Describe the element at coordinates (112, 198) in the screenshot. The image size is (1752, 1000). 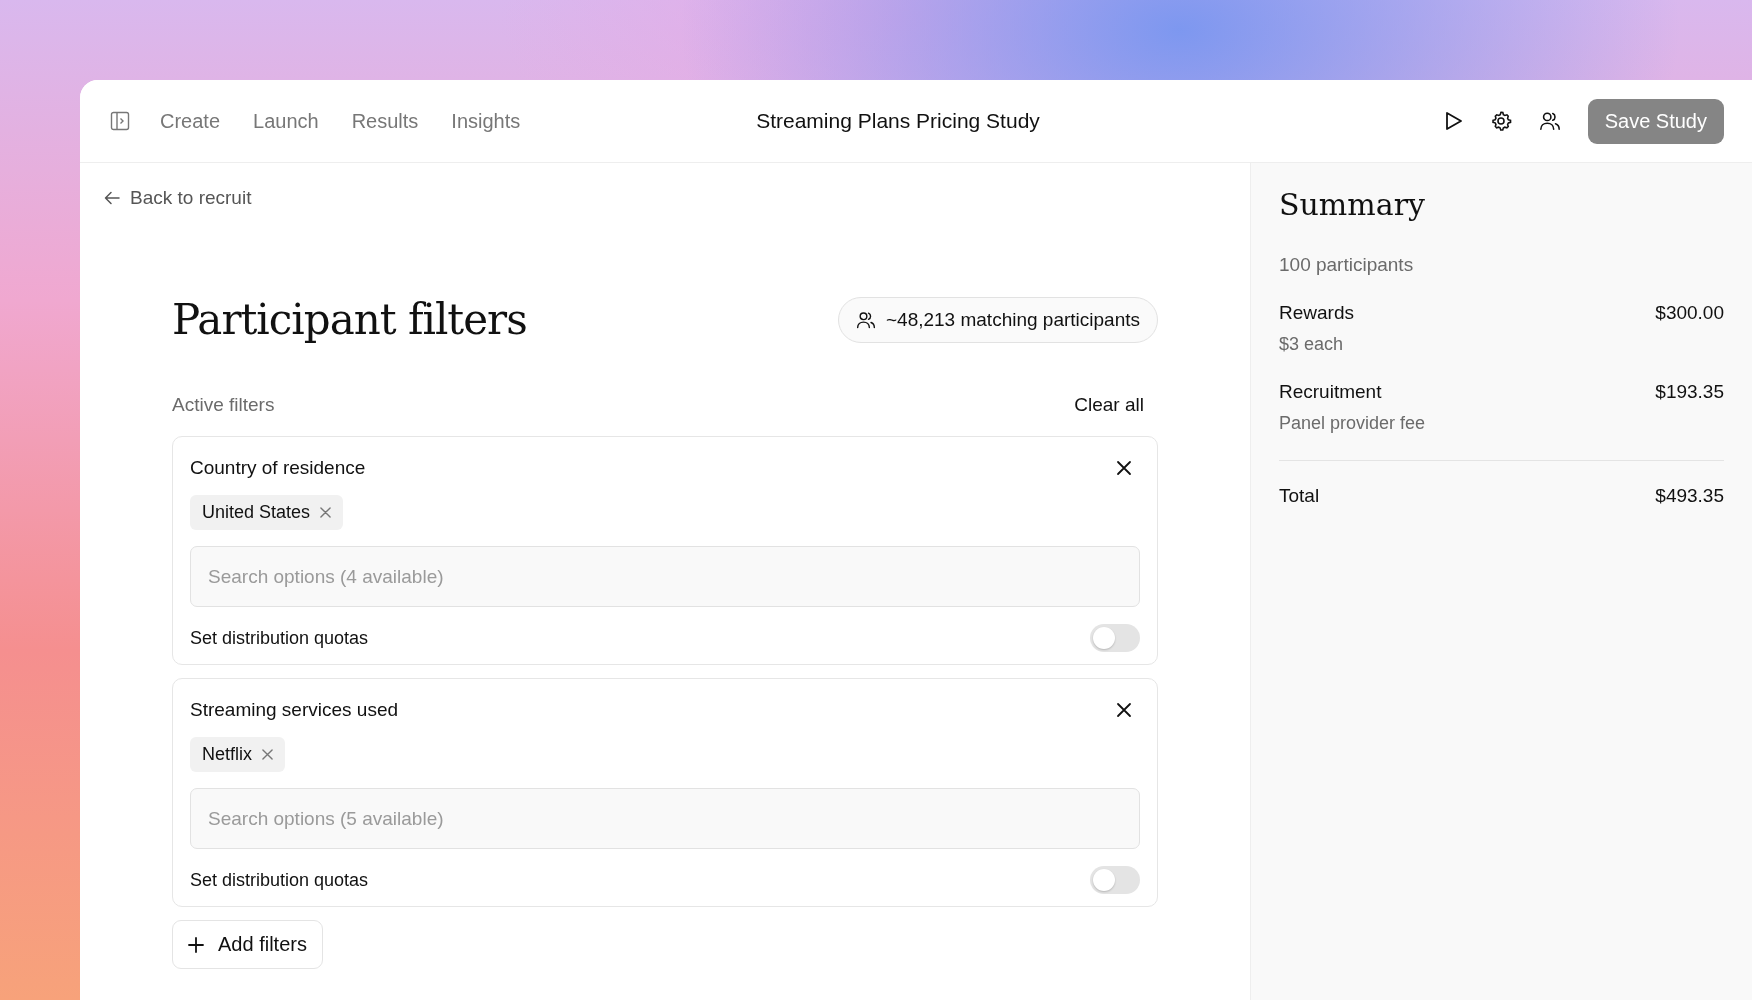
I see `back-arrow-icon` at that location.